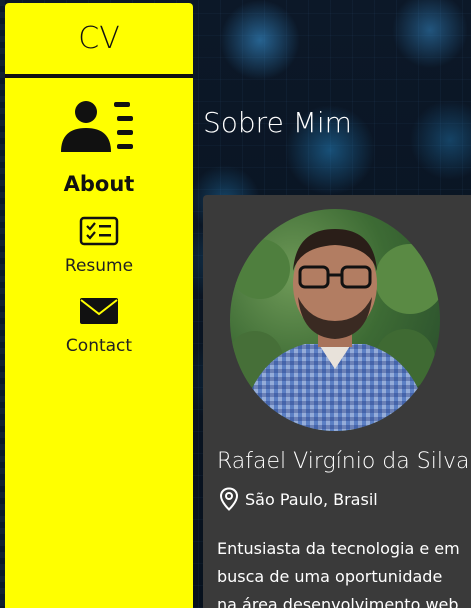  I want to click on sidebar-item-about: About, so click(99, 147).